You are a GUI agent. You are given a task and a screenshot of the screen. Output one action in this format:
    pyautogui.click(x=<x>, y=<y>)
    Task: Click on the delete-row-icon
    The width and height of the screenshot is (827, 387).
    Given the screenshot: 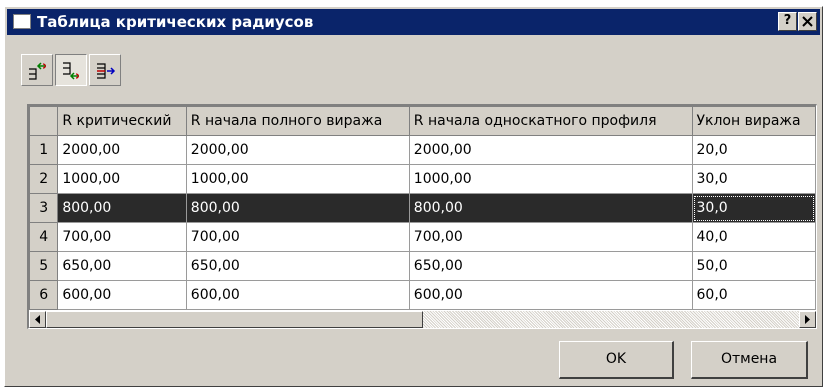 What is the action you would take?
    pyautogui.click(x=106, y=71)
    